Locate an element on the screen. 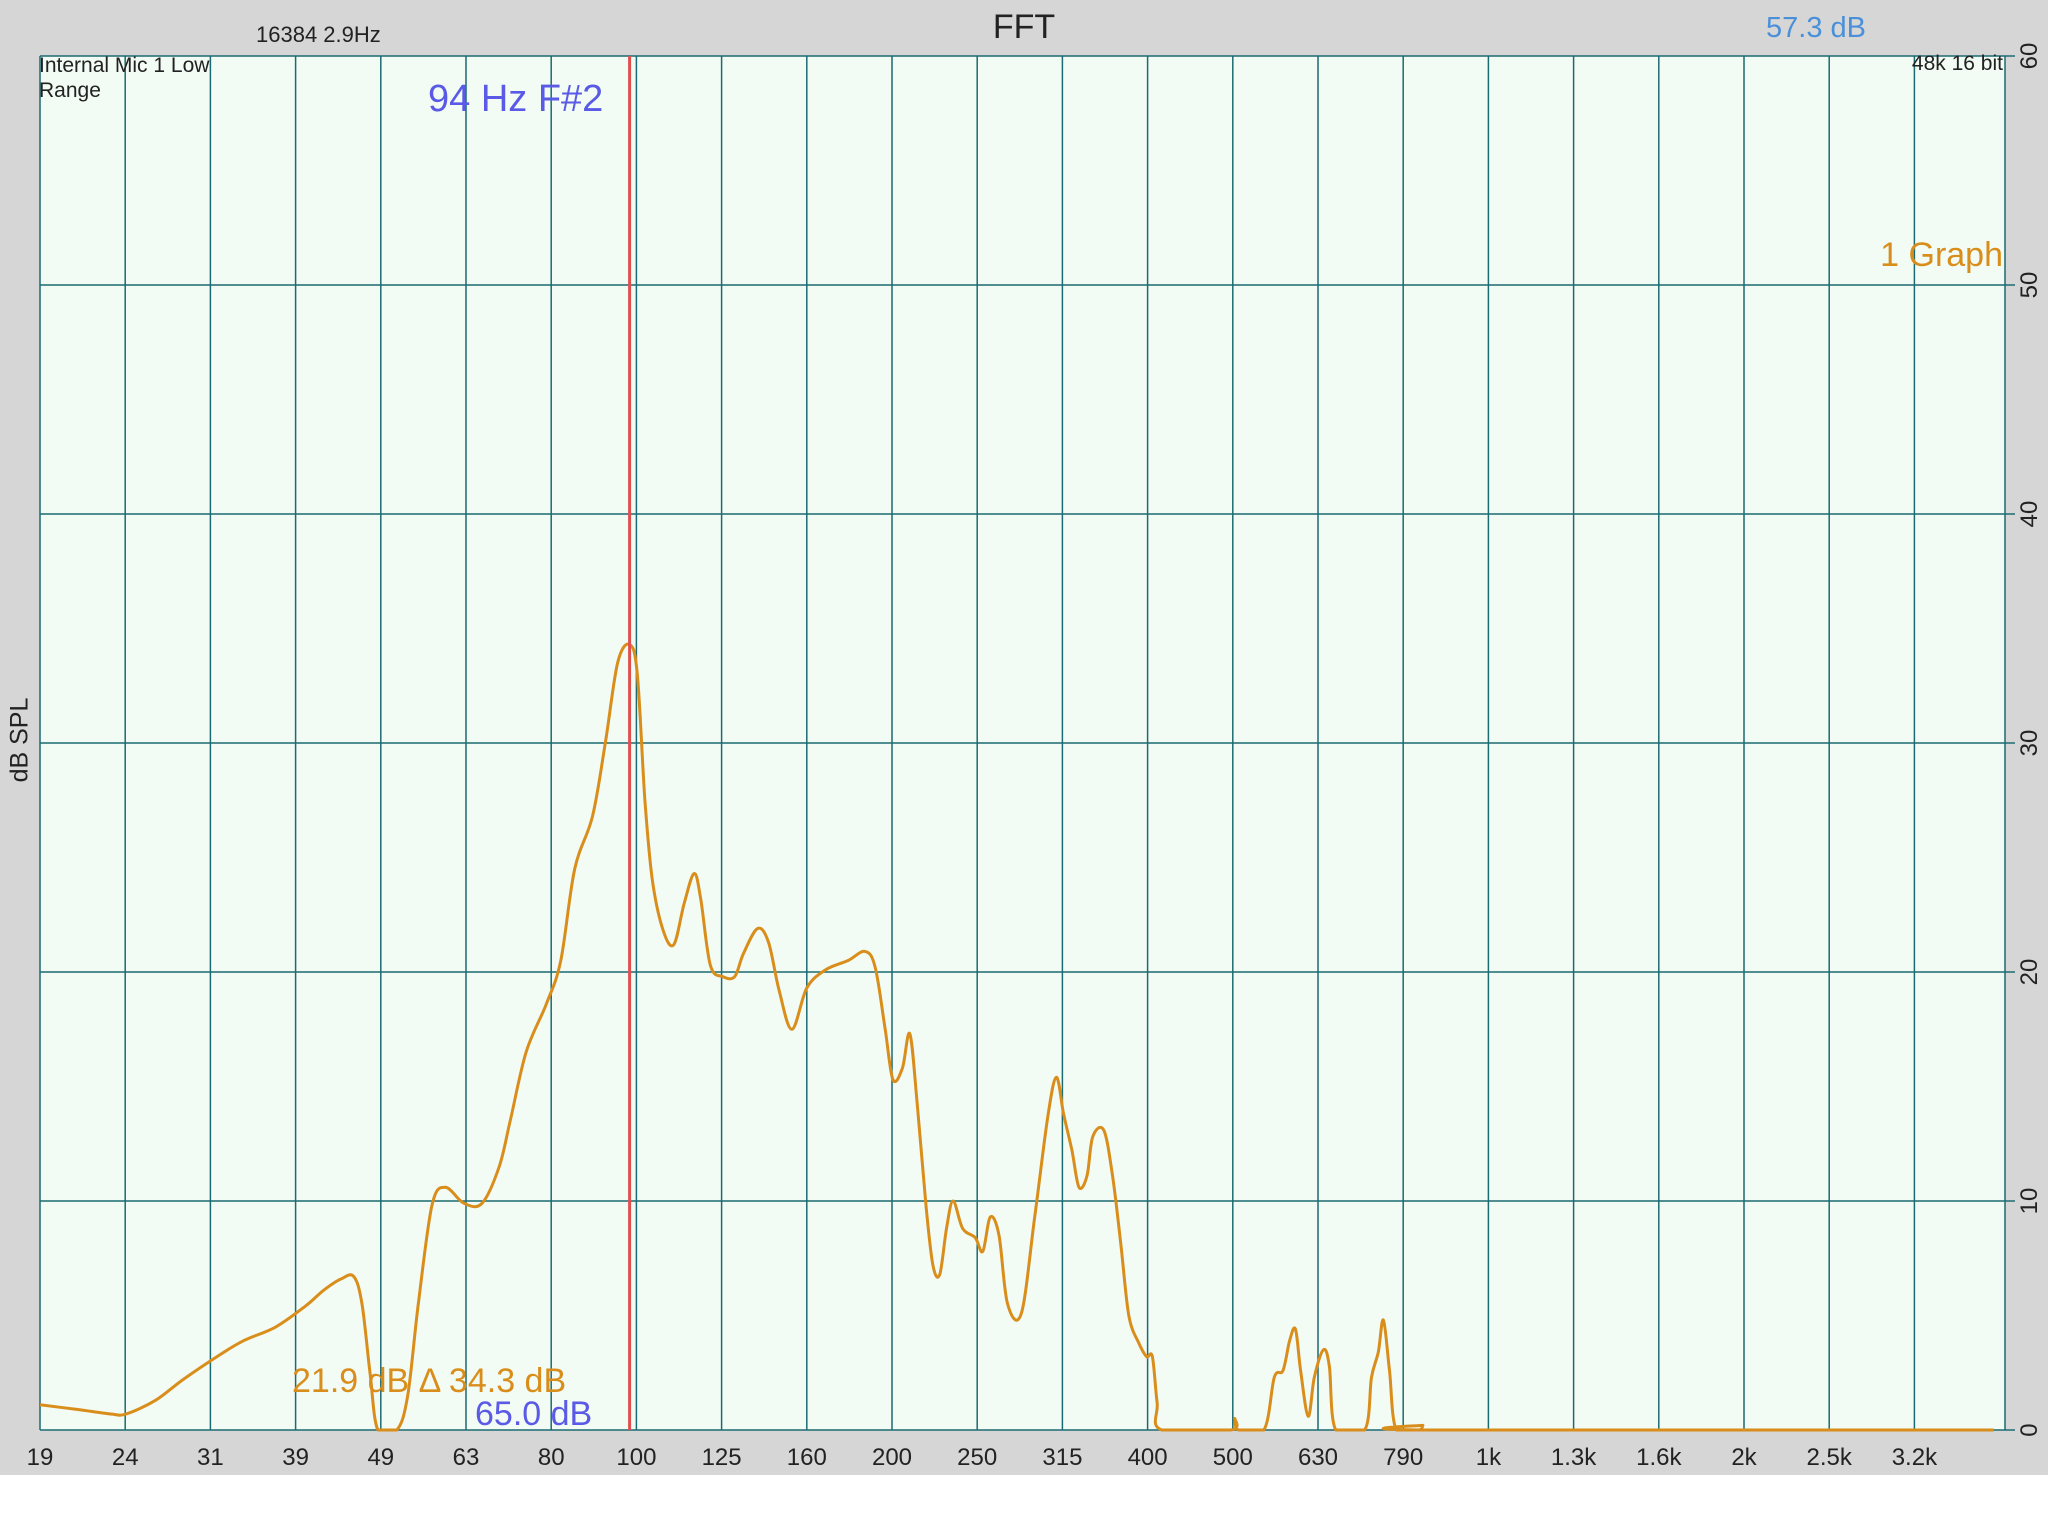  x-tick-label: 790 is located at coordinates (1403, 1457).